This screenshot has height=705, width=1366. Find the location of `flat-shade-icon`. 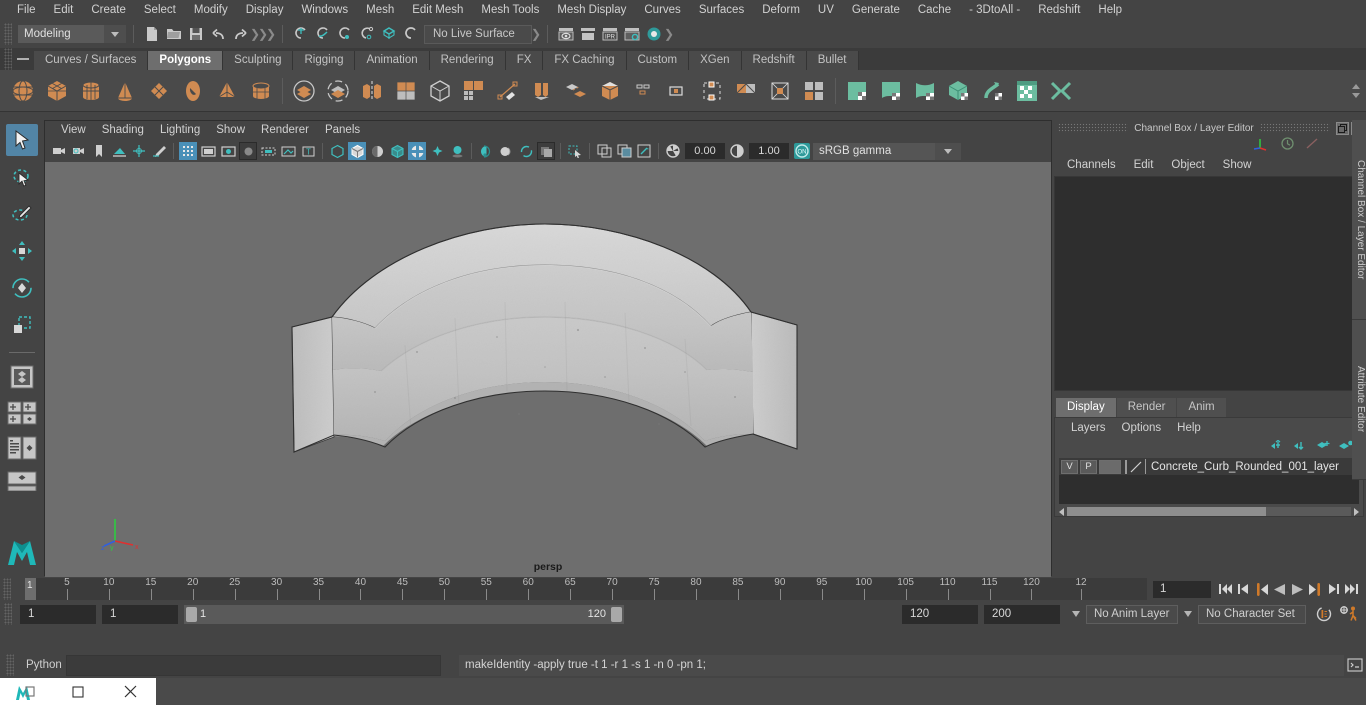

flat-shade-icon is located at coordinates (377, 151).